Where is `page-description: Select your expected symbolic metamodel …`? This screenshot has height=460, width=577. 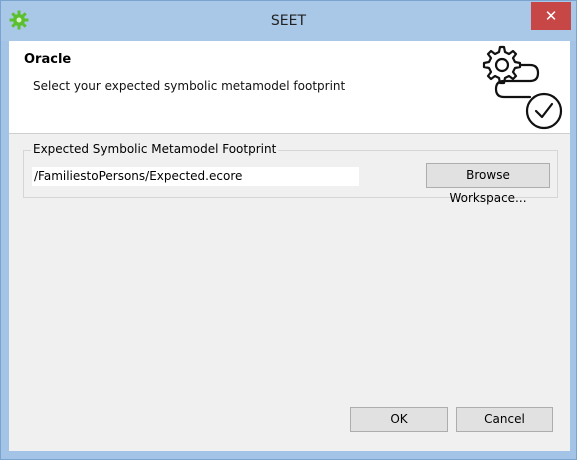 page-description: Select your expected symbolic metamodel … is located at coordinates (189, 86).